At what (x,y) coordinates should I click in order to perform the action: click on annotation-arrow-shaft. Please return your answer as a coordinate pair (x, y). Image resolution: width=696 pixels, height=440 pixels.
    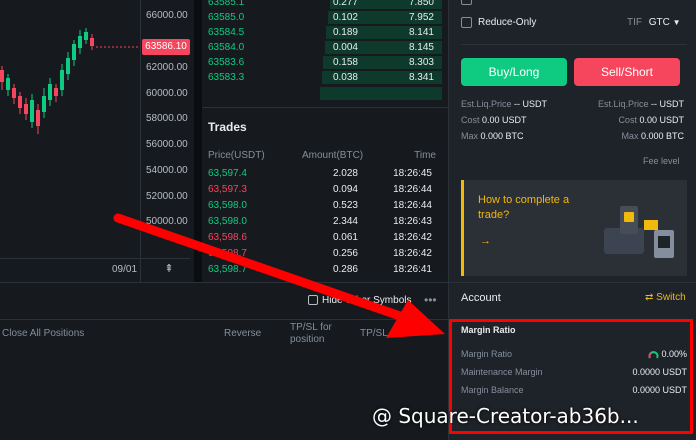
    Looking at the image, I should click on (259, 267).